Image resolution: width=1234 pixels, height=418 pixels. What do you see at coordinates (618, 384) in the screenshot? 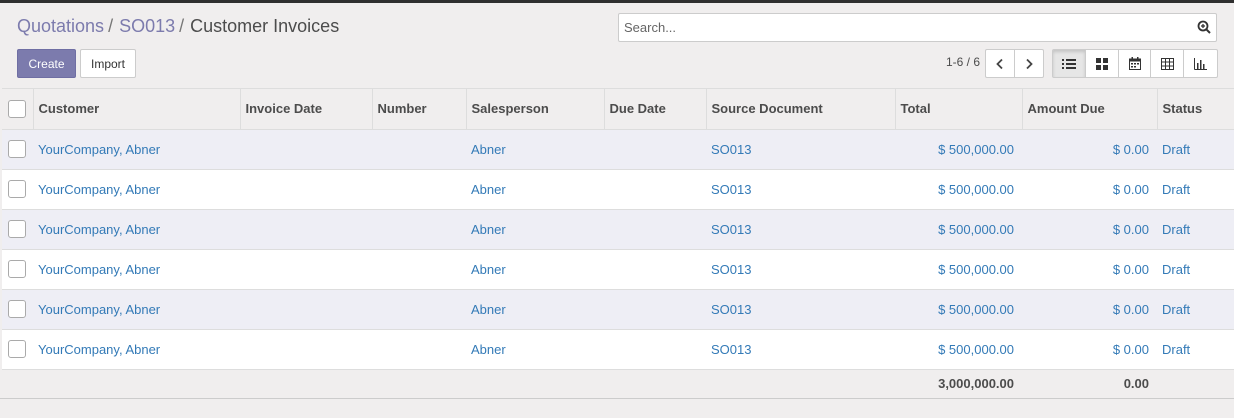
I see `totals-row: 3,000,000.00 0.00` at bounding box center [618, 384].